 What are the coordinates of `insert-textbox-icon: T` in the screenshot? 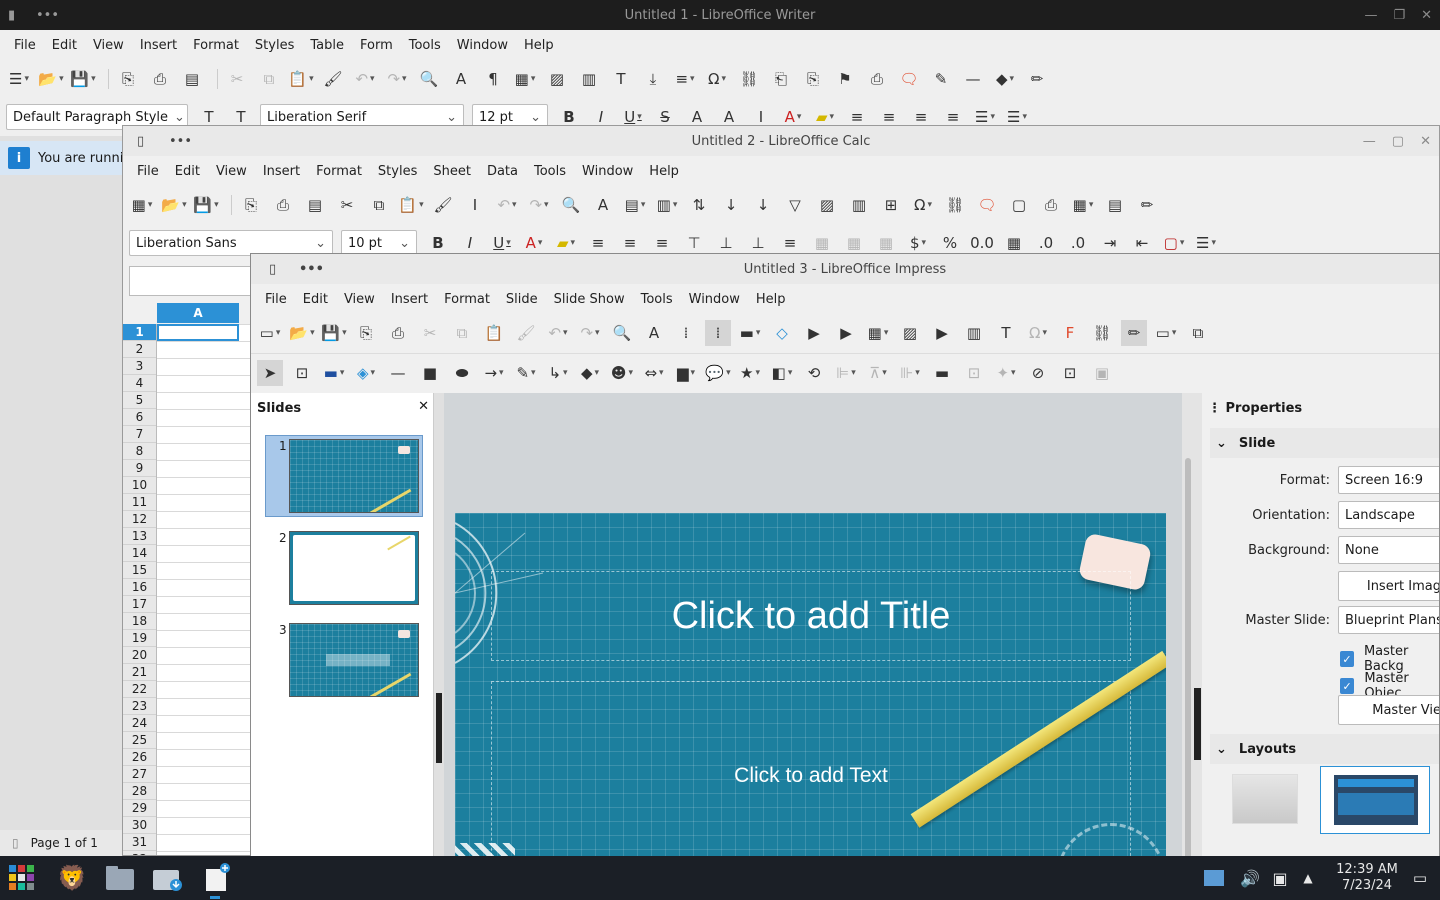 It's located at (1006, 333).